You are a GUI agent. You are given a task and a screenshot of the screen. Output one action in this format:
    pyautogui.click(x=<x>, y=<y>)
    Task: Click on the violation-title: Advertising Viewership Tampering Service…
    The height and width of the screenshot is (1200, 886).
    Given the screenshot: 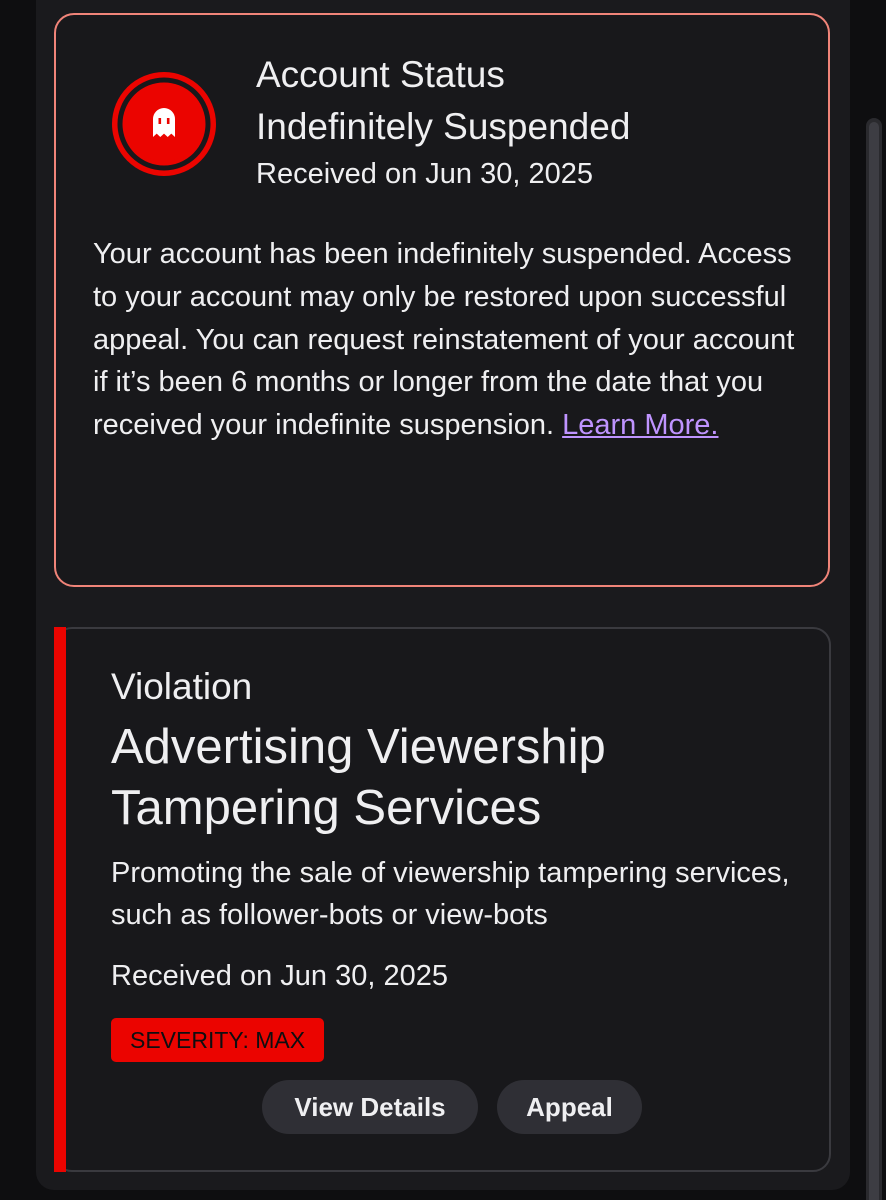 What is the action you would take?
    pyautogui.click(x=358, y=777)
    